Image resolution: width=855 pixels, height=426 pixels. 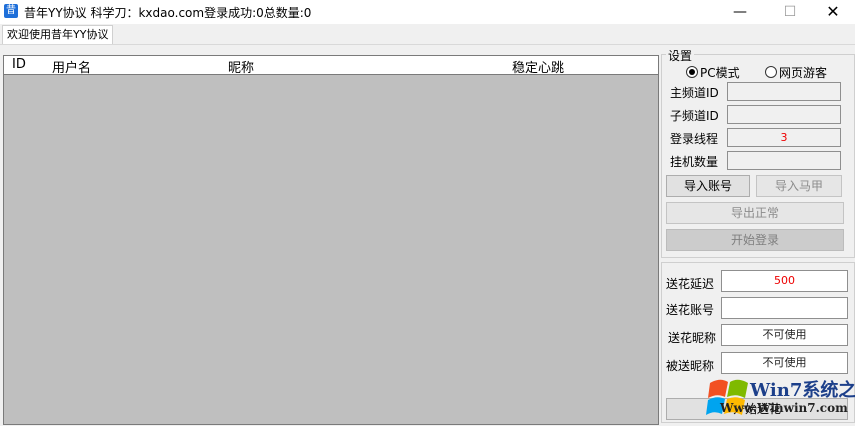 I want to click on login-threads-input: 3, so click(x=784, y=137).